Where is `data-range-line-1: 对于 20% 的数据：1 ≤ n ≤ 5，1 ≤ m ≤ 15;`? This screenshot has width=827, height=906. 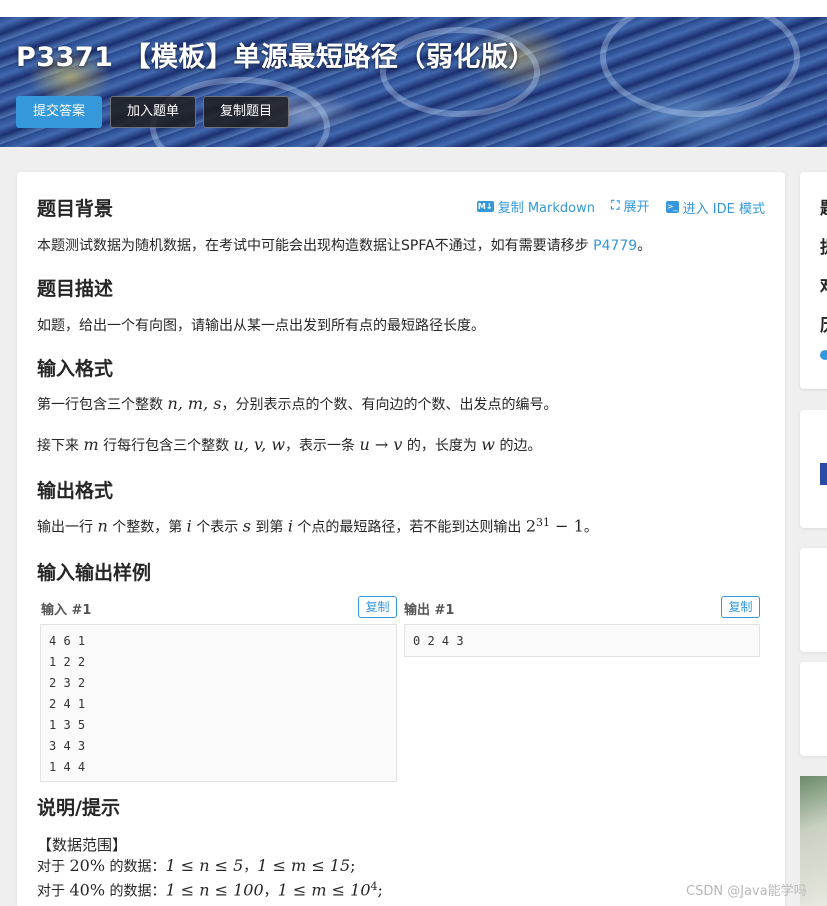
data-range-line-1: 对于 20% 的数据：1 ≤ n ≤ 5，1 ≤ m ≤ 15; is located at coordinates (196, 866).